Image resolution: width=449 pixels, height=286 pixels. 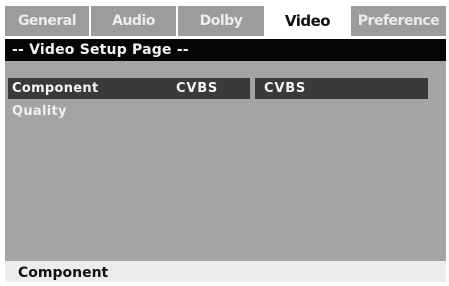 I want to click on status-bar: Component, so click(x=225, y=271).